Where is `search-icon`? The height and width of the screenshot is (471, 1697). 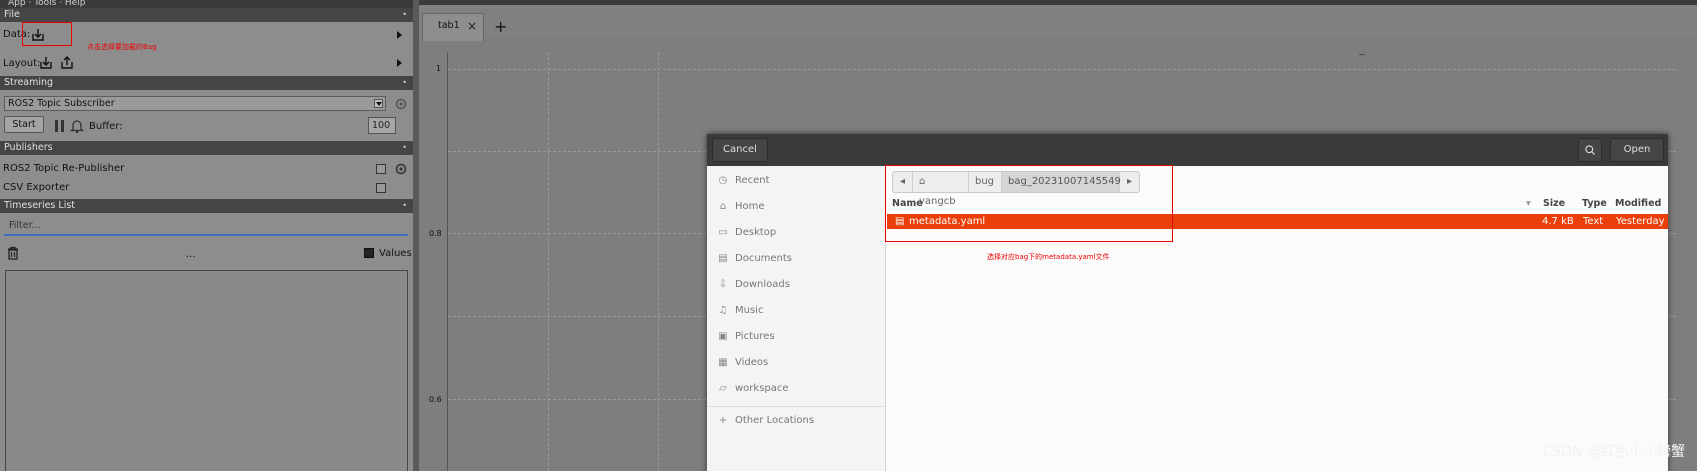
search-icon is located at coordinates (1590, 150).